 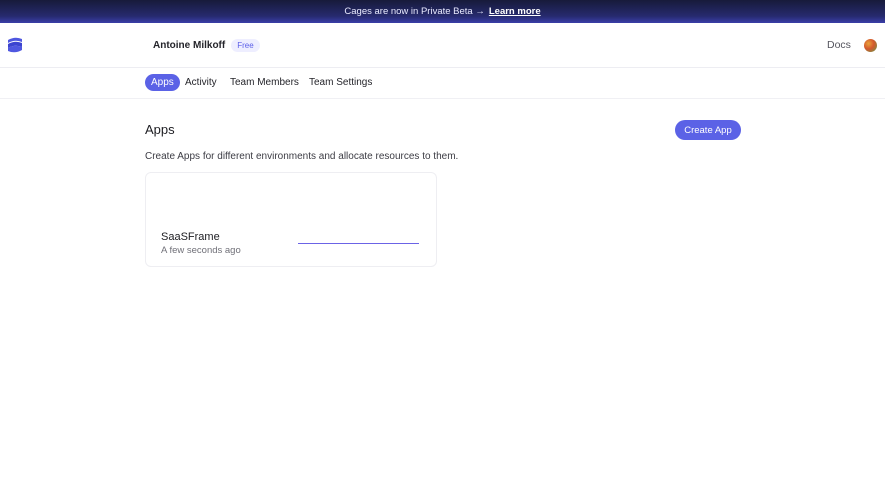 I want to click on tab-bar: Apps Activity Team Members Team Settings, so click(x=442, y=84).